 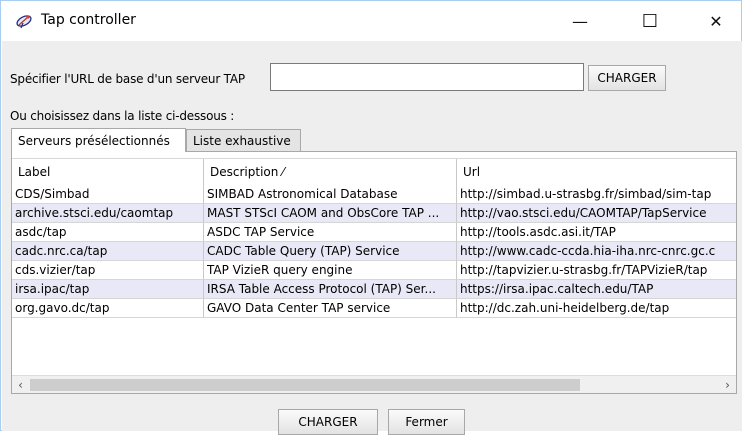 I want to click on cell-url: http://vao.stsci.edu/CAOMTAP/TapService, so click(x=596, y=213).